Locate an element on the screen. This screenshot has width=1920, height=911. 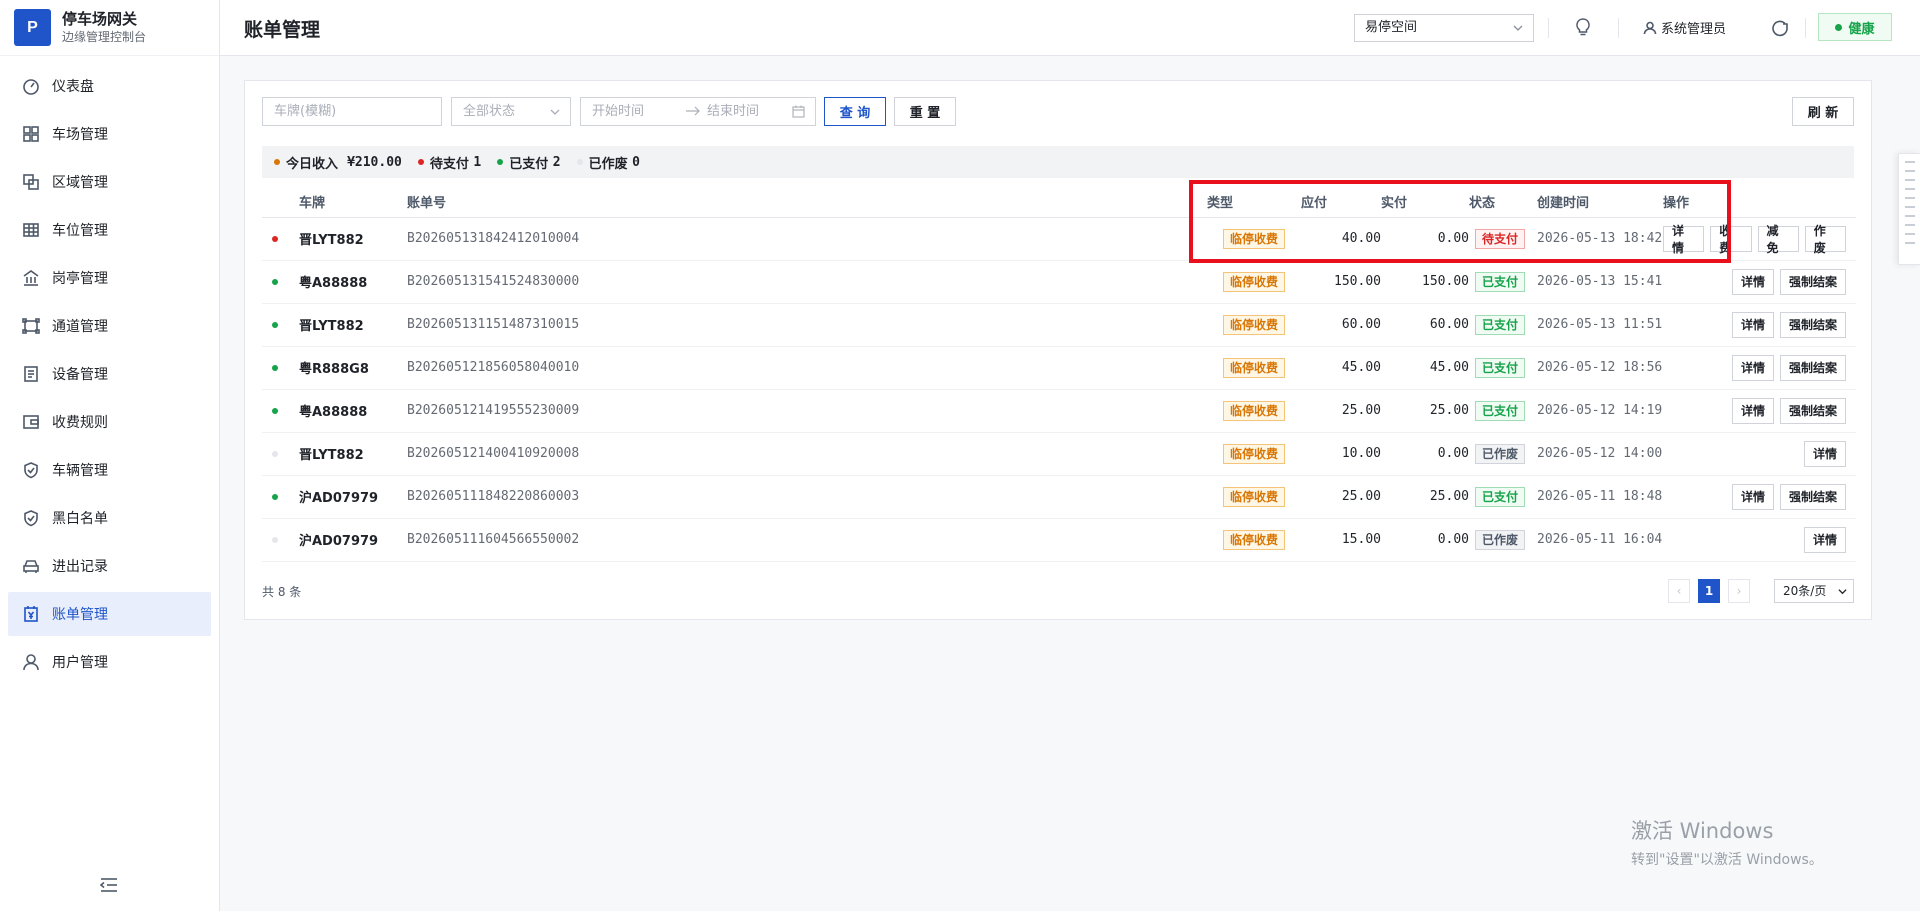
cell-created: 2026-05-12 18:56 is located at coordinates (1597, 368).